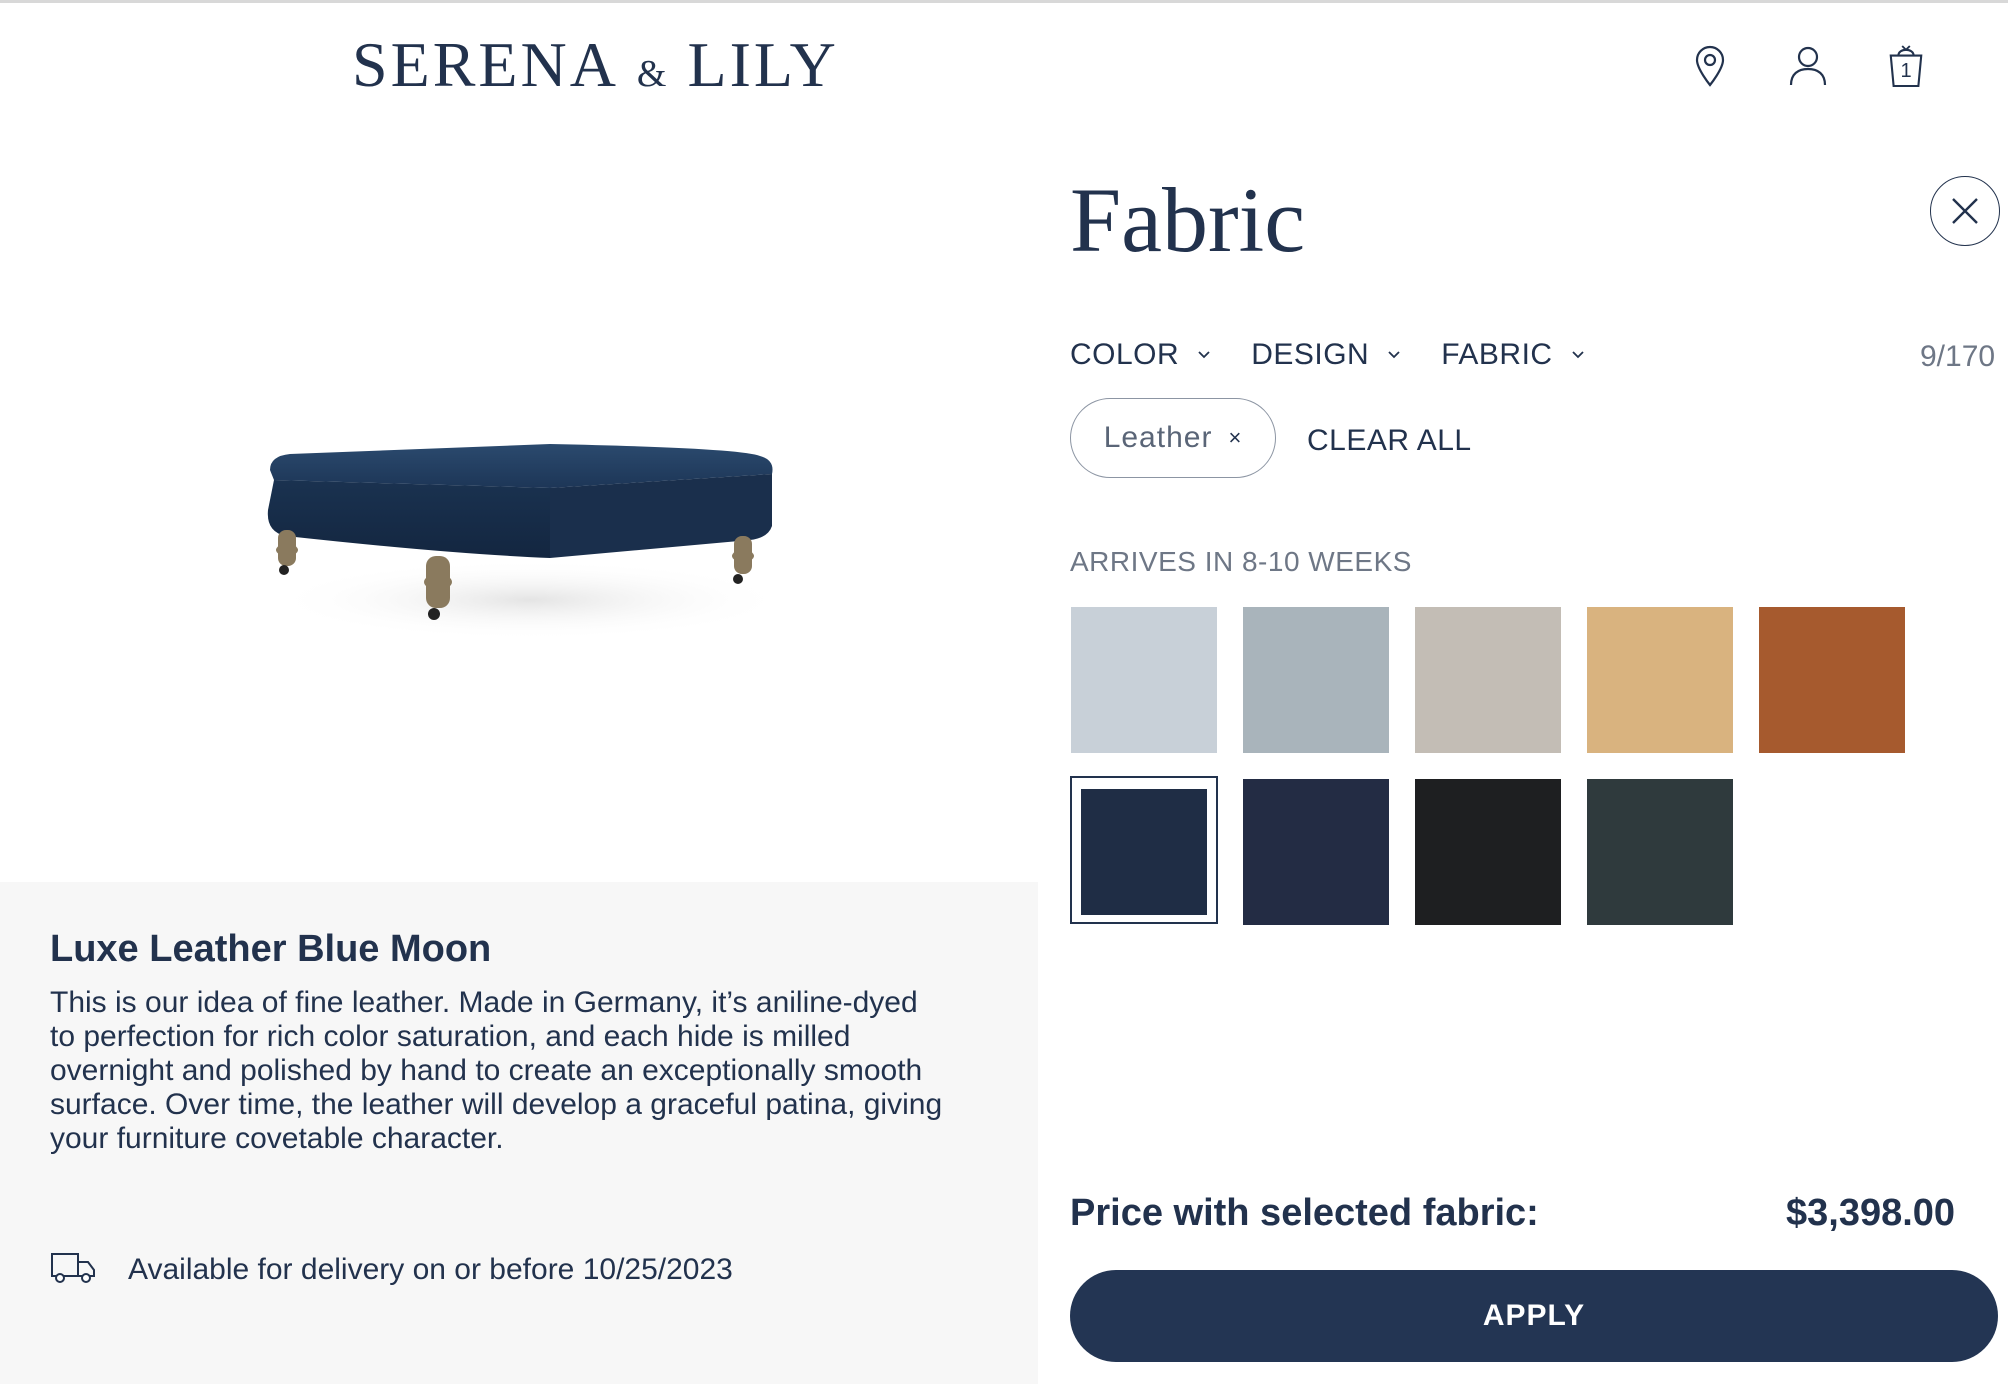 This screenshot has width=2008, height=1384. What do you see at coordinates (653, 74) in the screenshot?
I see `logo-ampersand: &` at bounding box center [653, 74].